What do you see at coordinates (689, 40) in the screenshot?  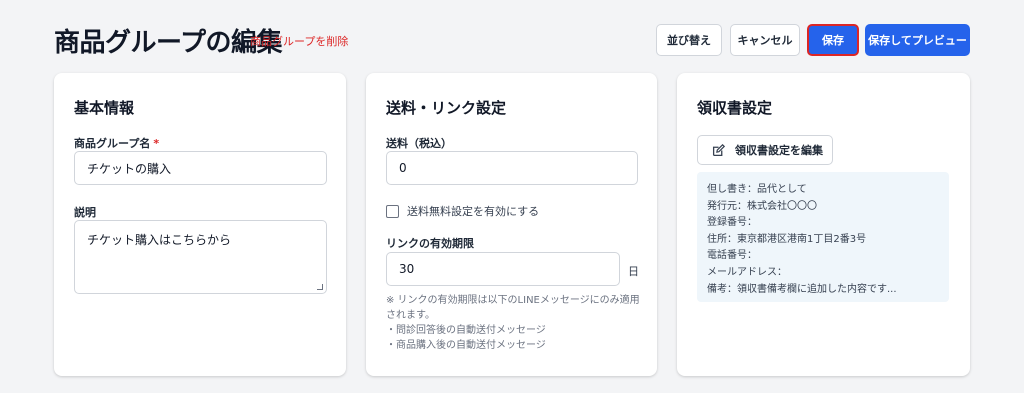 I see `sort-button: 並び替え` at bounding box center [689, 40].